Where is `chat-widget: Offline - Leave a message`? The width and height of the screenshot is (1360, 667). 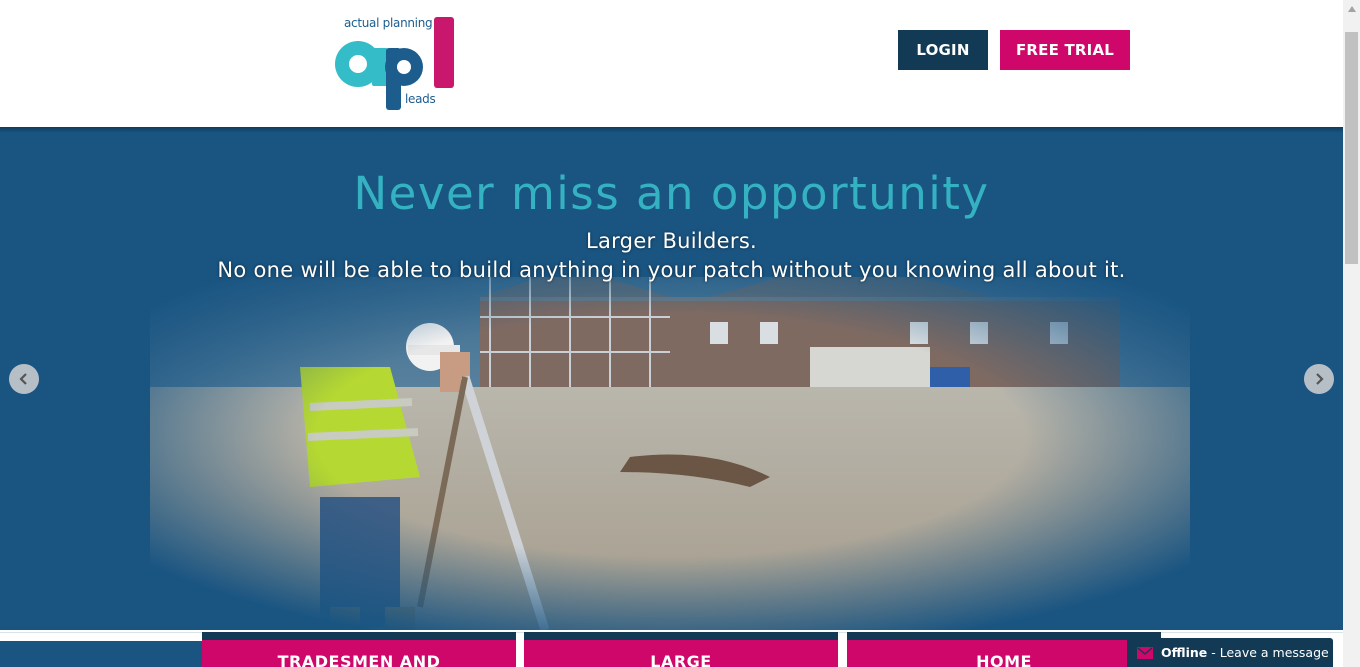
chat-widget: Offline - Leave a message is located at coordinates (1230, 652).